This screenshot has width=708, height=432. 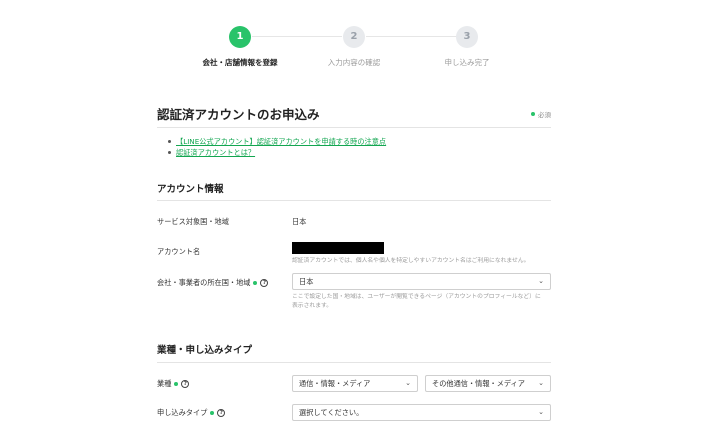 I want to click on step-3: 3 申し込み完了, so click(x=467, y=47).